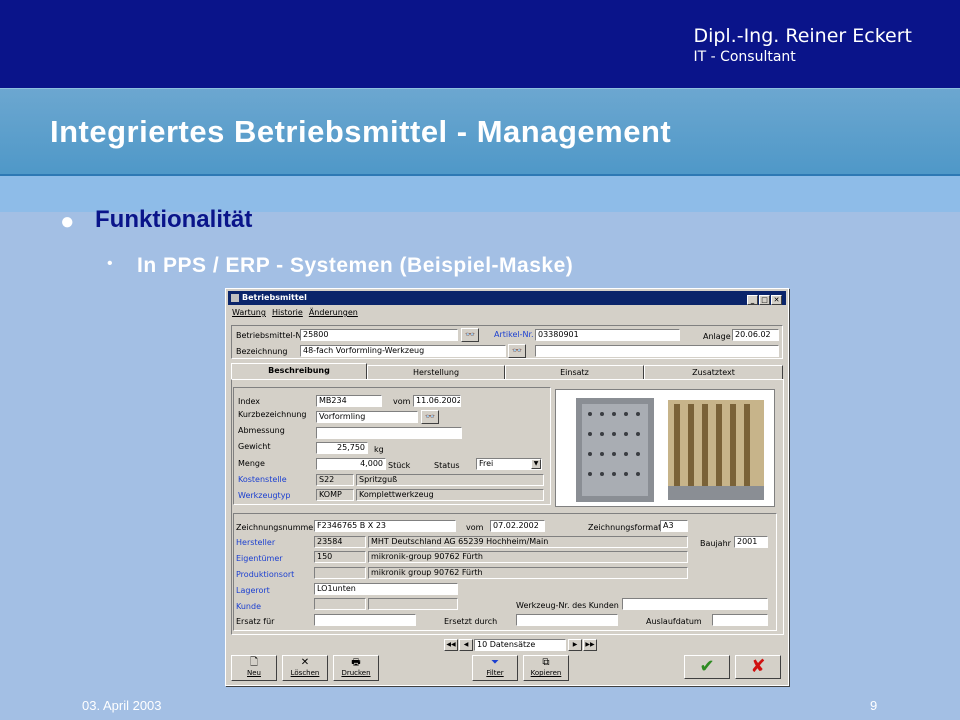 The image size is (960, 720). I want to click on menu-wartung: Wartung, so click(249, 312).